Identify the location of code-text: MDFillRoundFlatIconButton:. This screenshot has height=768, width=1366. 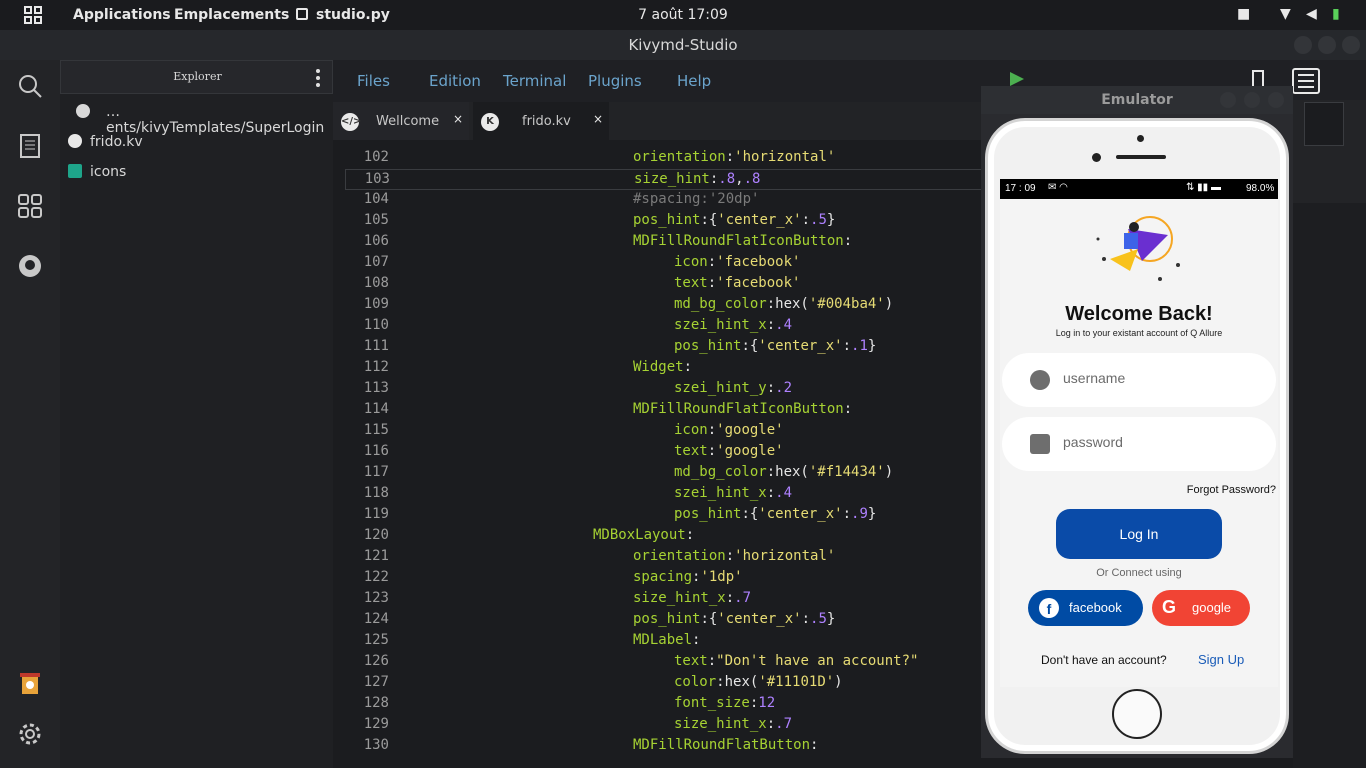
(743, 409).